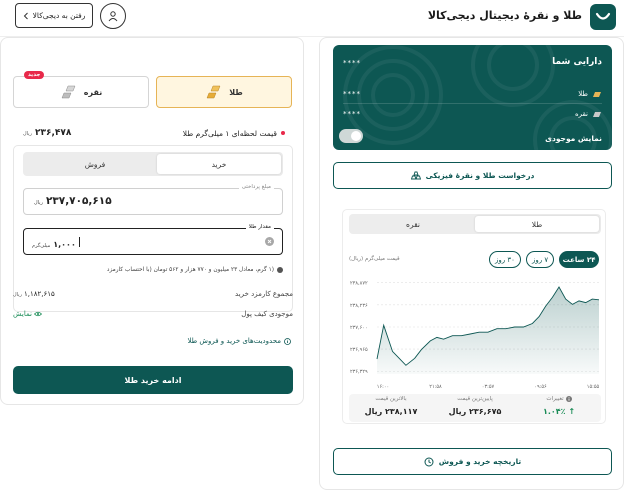  I want to click on live-price-text: قیمت لحظه‌ای ۱ میلی‌گرم طلا, so click(229, 133).